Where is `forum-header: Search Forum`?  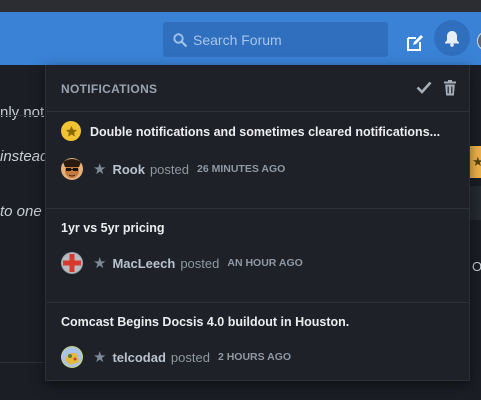
forum-header: Search Forum is located at coordinates (240, 38).